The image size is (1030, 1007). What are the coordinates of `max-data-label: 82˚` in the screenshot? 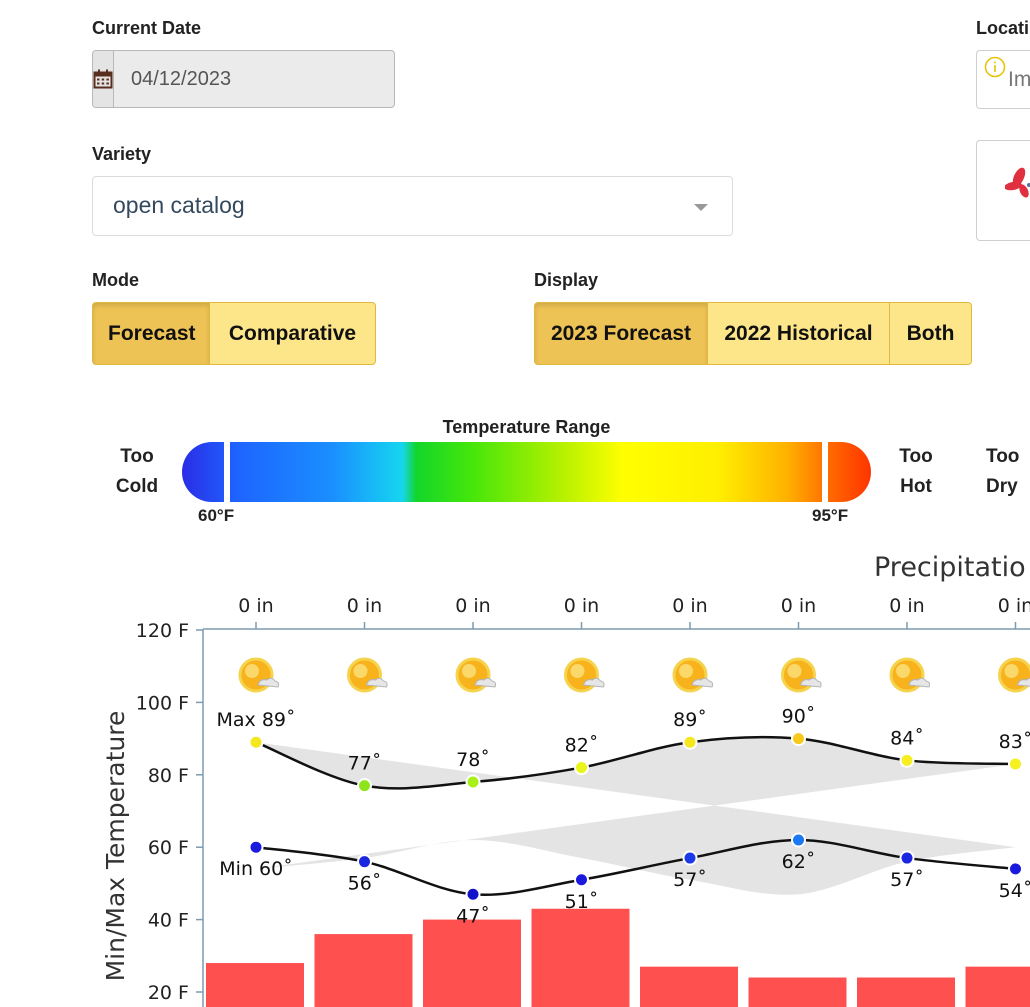 It's located at (582, 746).